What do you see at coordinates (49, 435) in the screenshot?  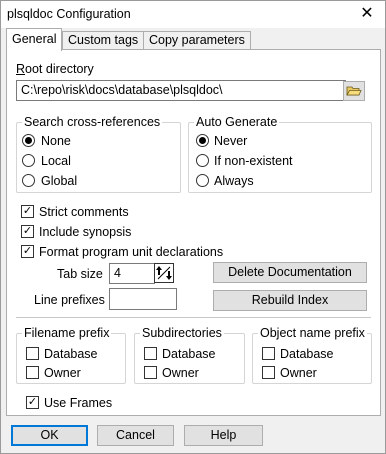 I see `ok-button: OK` at bounding box center [49, 435].